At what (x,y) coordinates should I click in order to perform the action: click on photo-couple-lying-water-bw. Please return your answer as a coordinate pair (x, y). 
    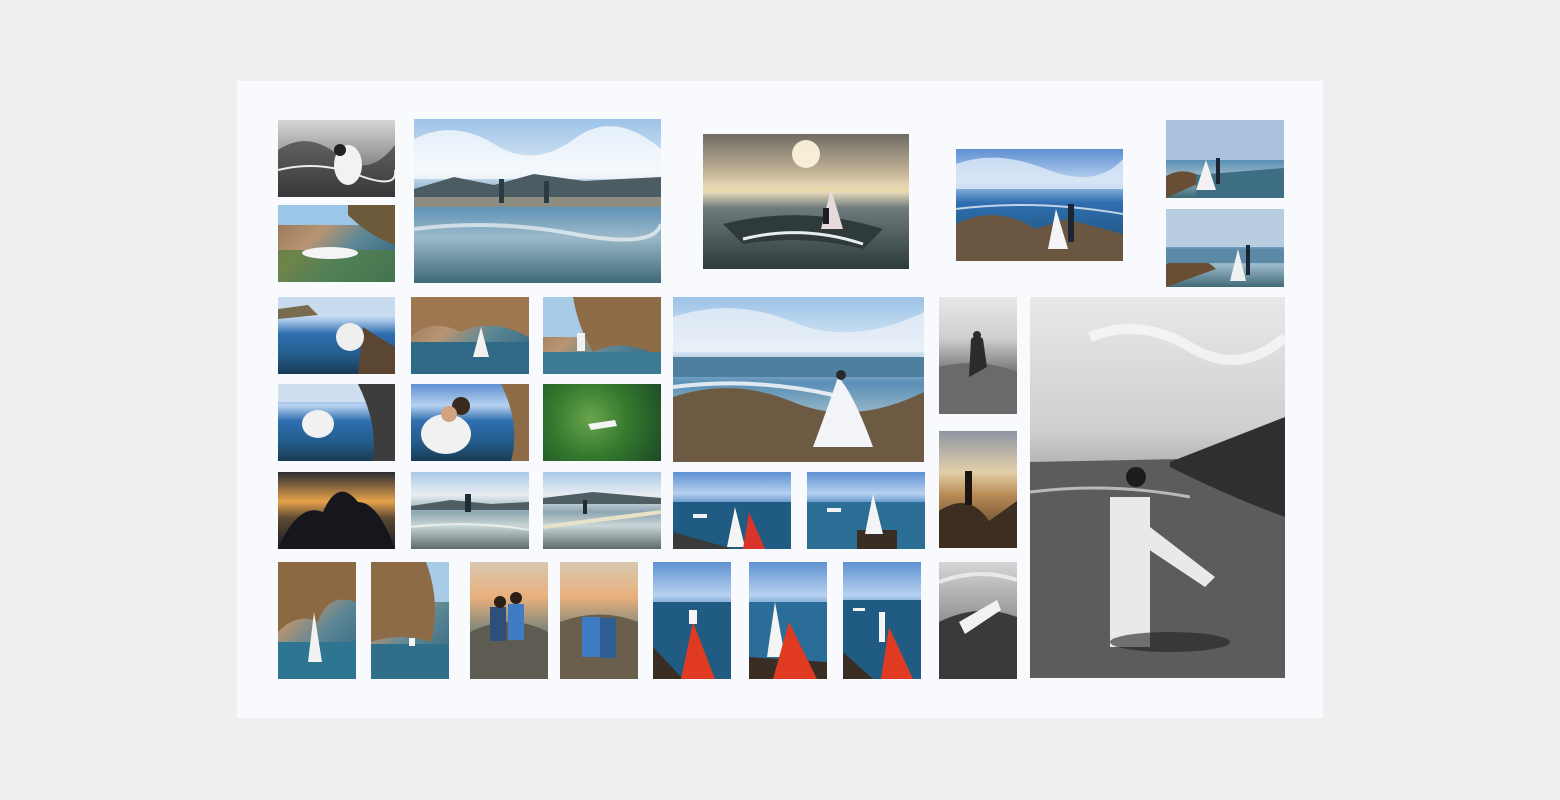
    Looking at the image, I should click on (978, 620).